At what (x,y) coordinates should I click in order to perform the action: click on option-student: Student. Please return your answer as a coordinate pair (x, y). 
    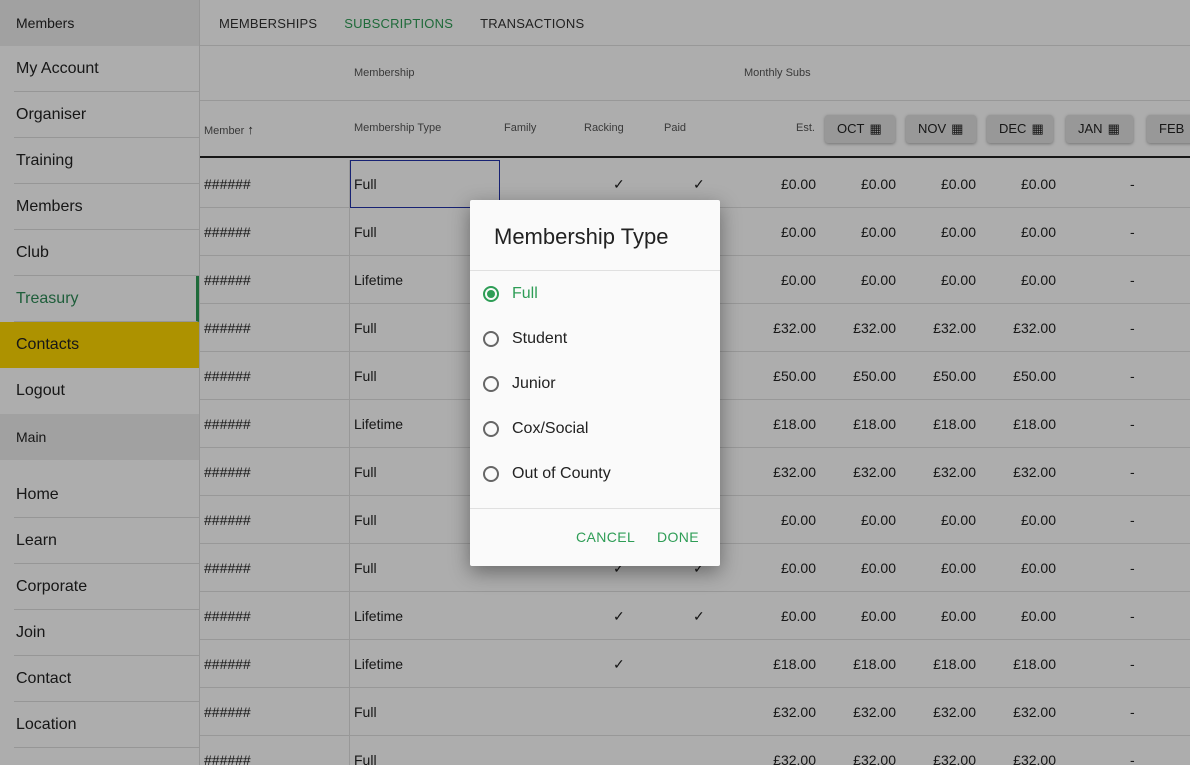
    Looking at the image, I should click on (595, 338).